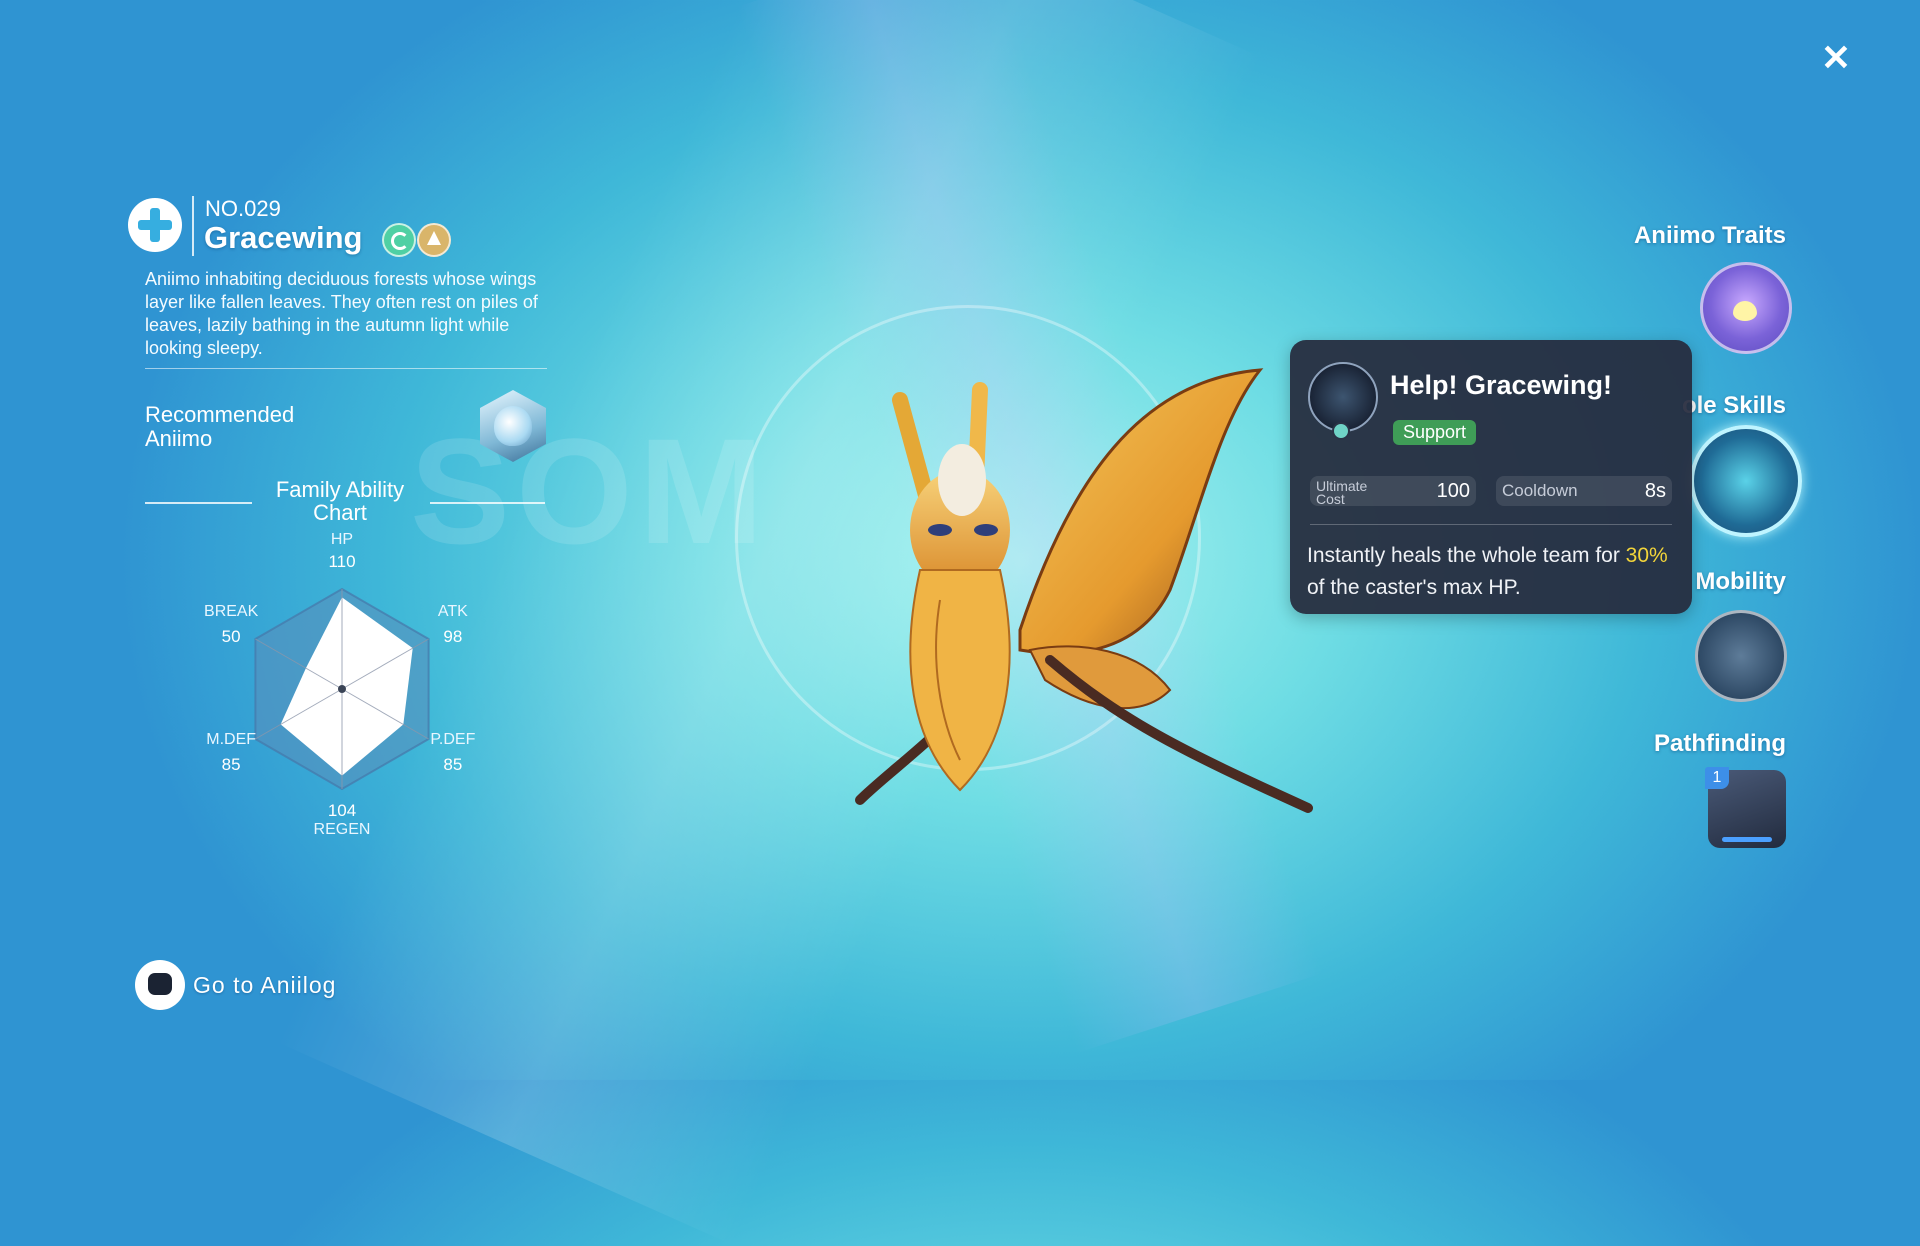 This screenshot has height=1246, width=1920. I want to click on radar-center-dot, so click(342, 689).